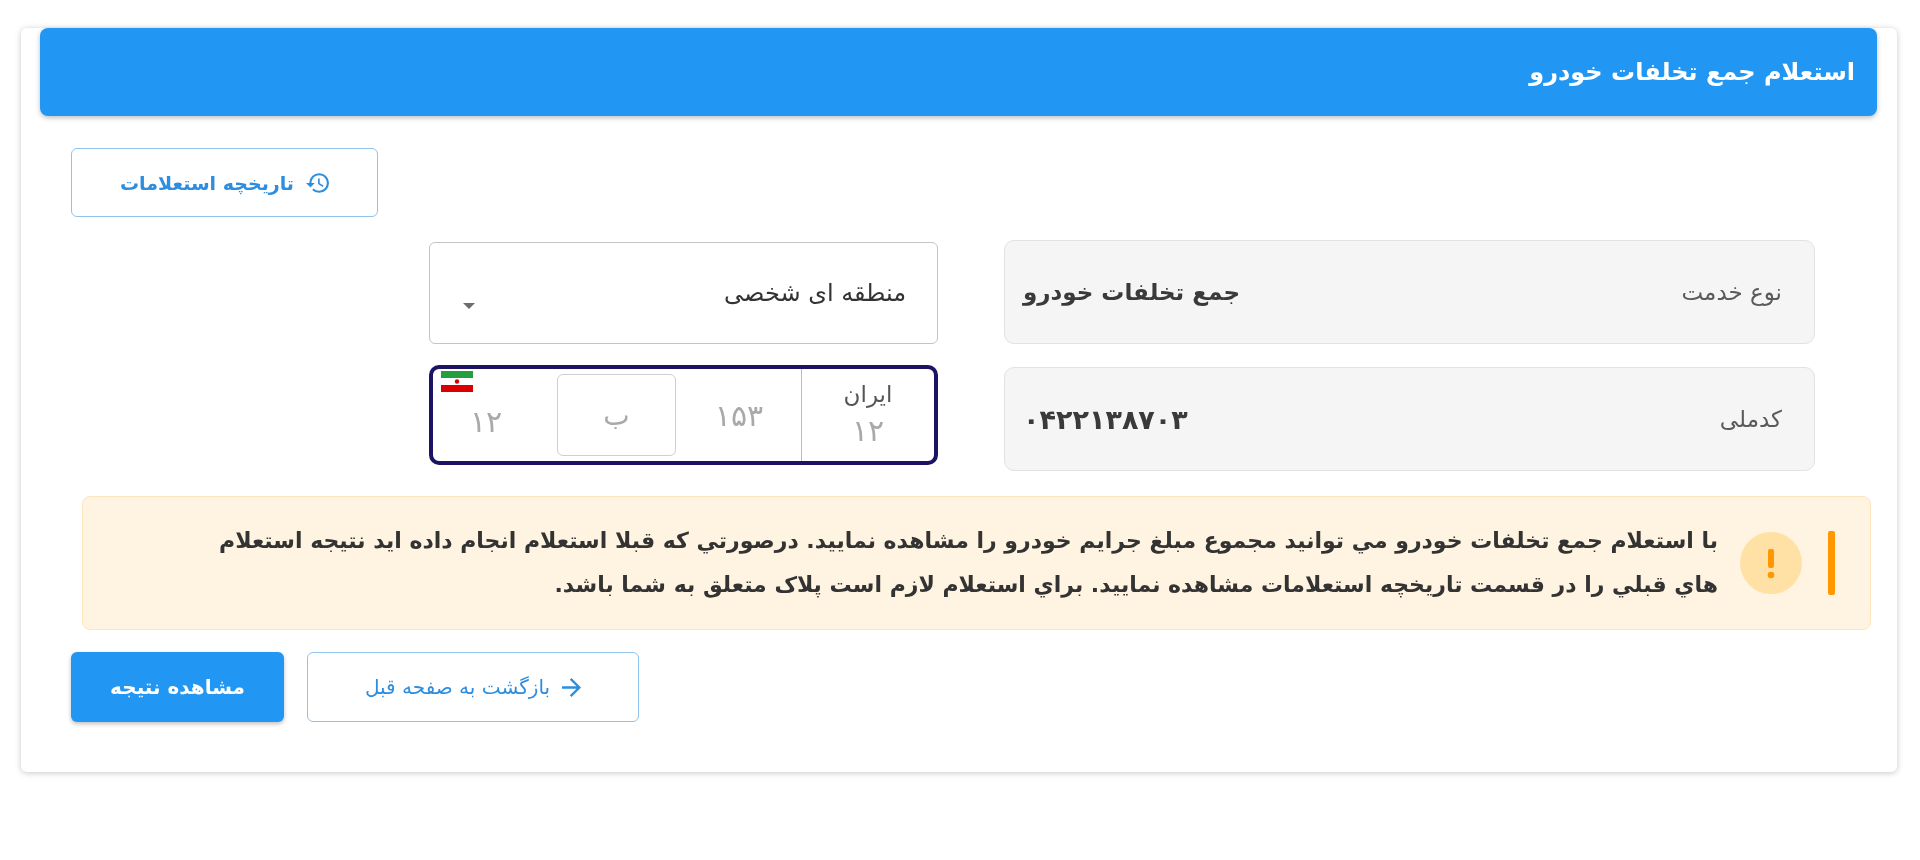 The height and width of the screenshot is (860, 1920). Describe the element at coordinates (616, 415) in the screenshot. I see `plate-letter-input: ب` at that location.